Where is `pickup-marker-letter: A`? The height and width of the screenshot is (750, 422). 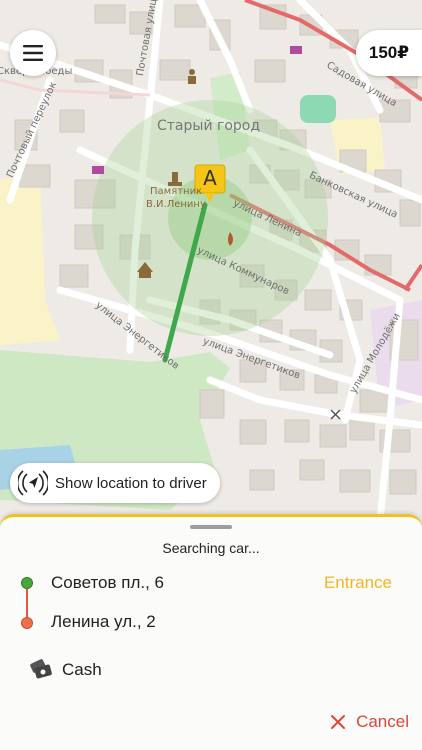
pickup-marker-letter: A is located at coordinates (210, 178).